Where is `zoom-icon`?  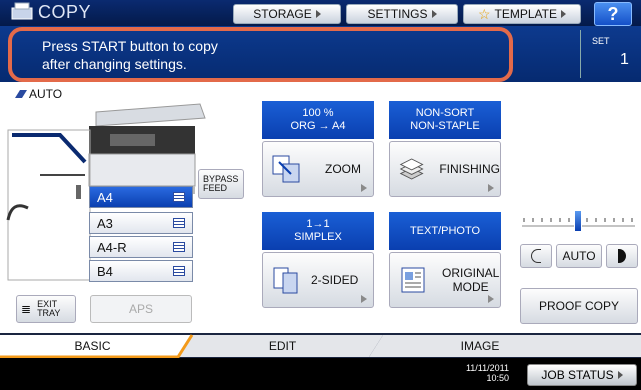 zoom-icon is located at coordinates (286, 169).